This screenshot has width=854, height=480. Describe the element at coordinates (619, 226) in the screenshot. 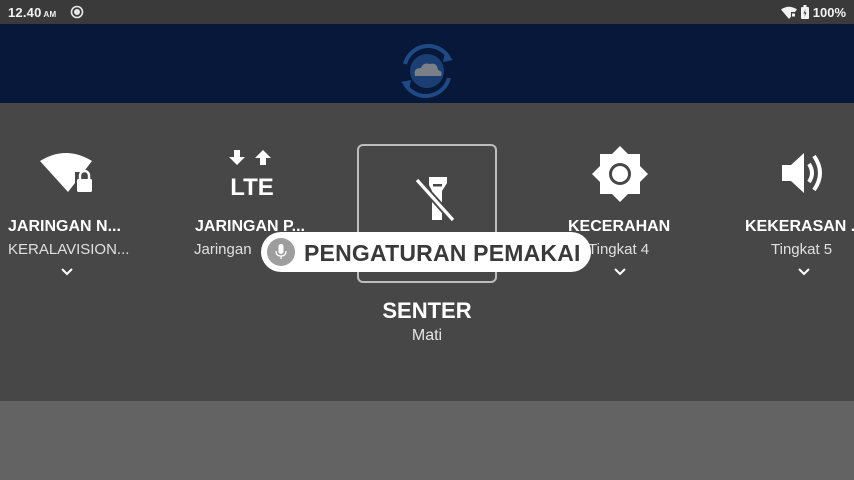

I see `tile-brightness-title: KECERAHAN` at that location.